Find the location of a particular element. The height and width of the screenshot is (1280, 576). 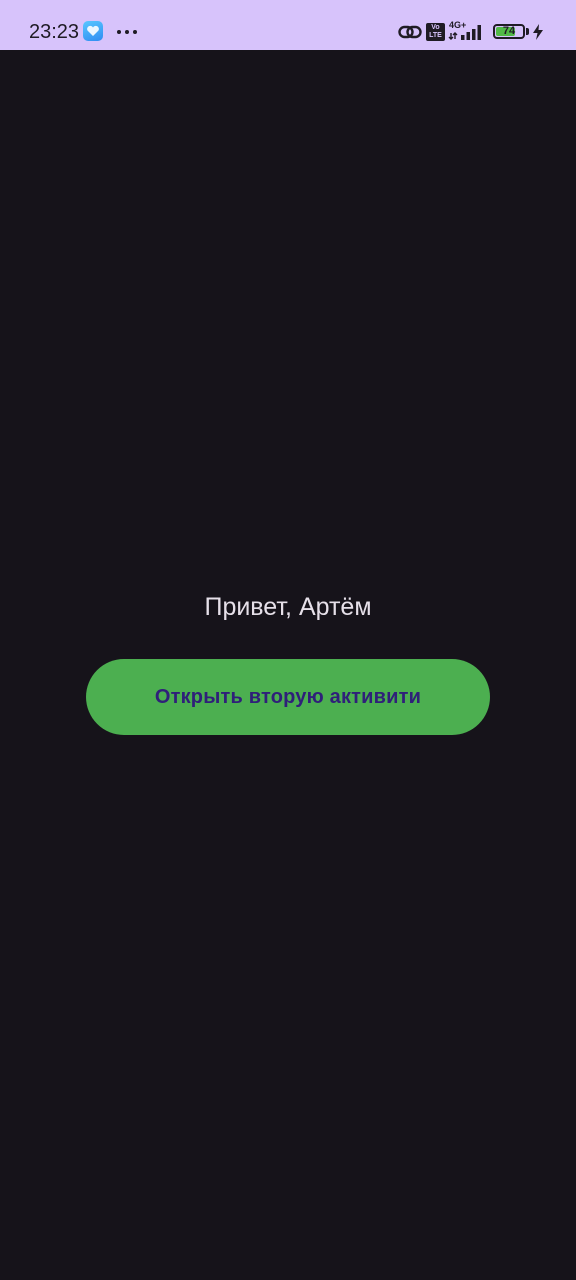

open-second-activity-button: Открыть вторую активити is located at coordinates (288, 697).